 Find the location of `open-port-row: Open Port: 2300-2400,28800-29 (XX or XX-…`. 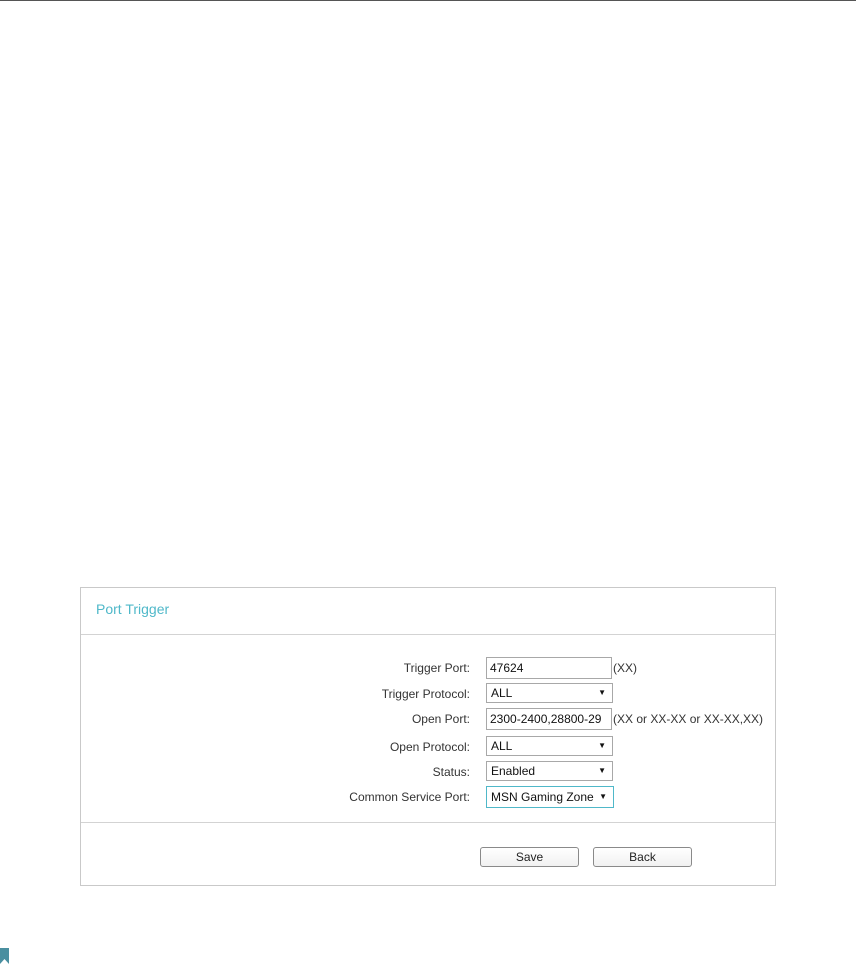

open-port-row: Open Port: 2300-2400,28800-29 (XX or XX-… is located at coordinates (428, 719).